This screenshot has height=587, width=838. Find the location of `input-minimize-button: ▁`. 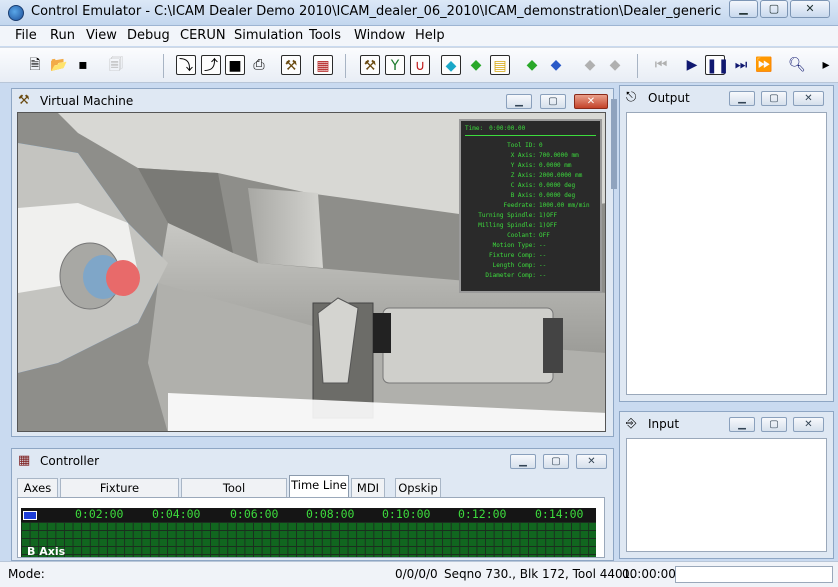

input-minimize-button: ▁ is located at coordinates (742, 424).